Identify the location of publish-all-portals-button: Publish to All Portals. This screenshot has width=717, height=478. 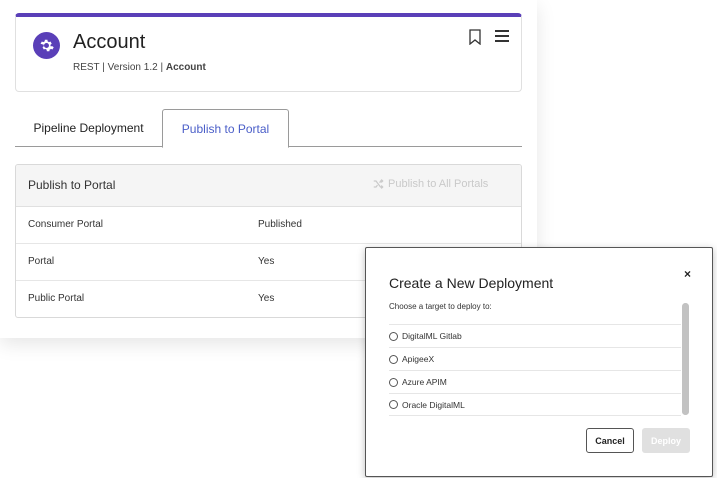
(430, 184).